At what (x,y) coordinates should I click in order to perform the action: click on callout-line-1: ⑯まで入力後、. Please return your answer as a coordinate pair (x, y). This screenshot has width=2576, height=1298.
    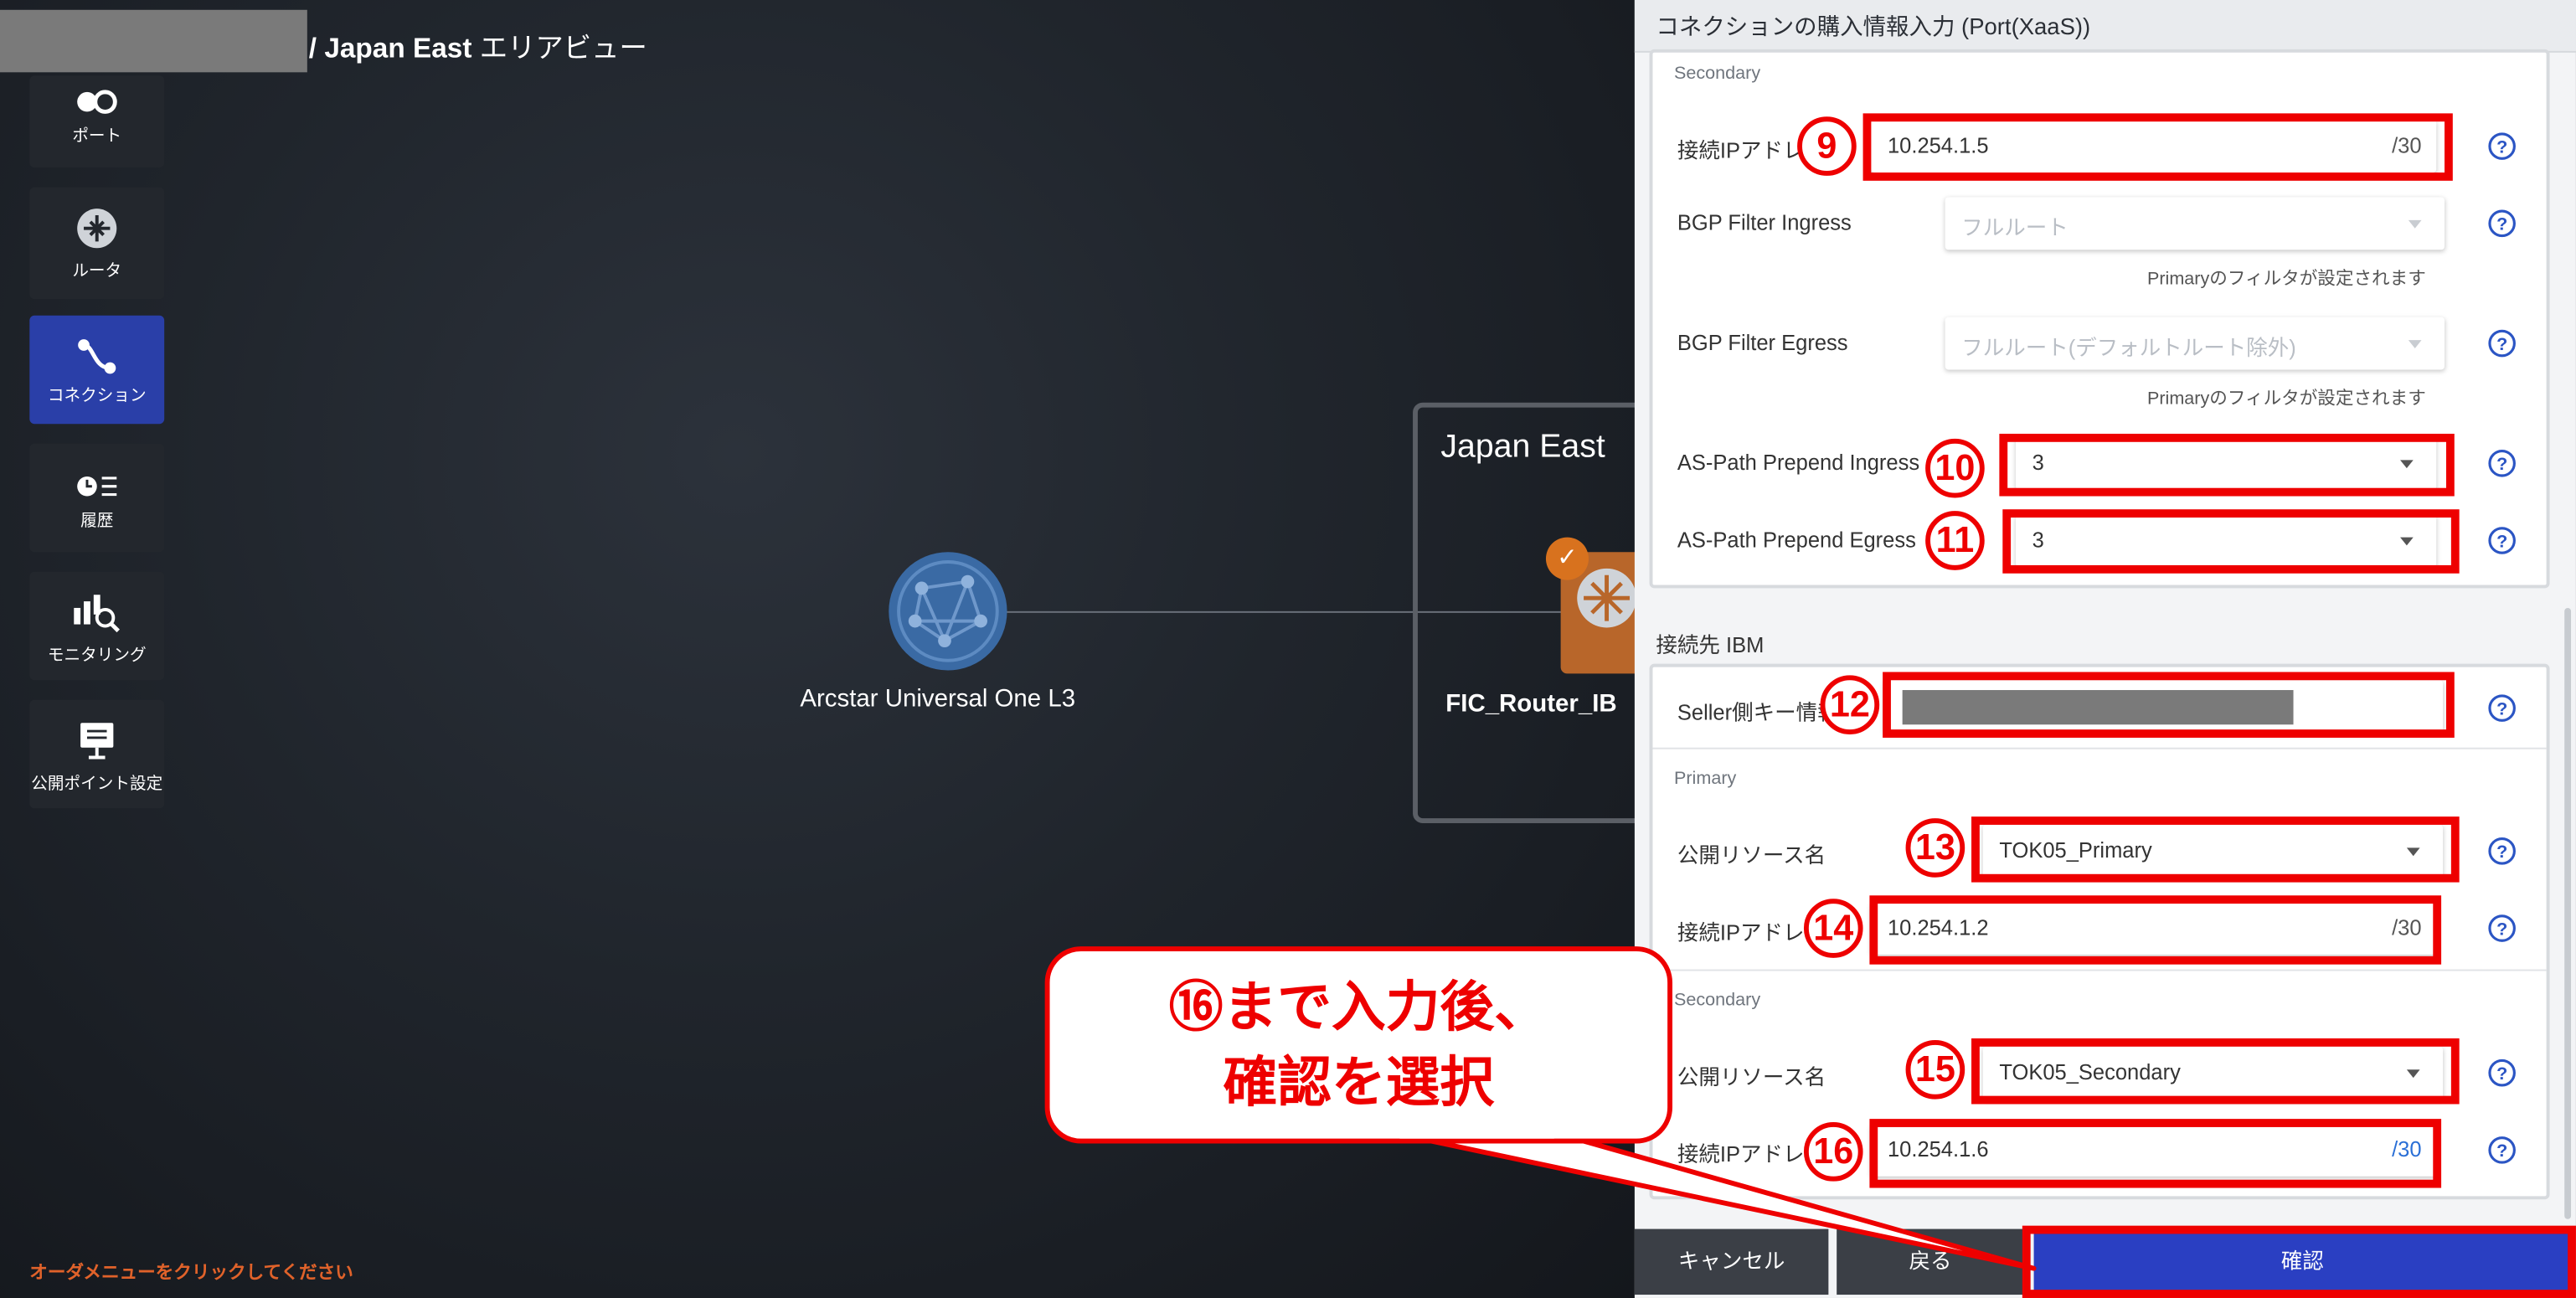
    Looking at the image, I should click on (1358, 1007).